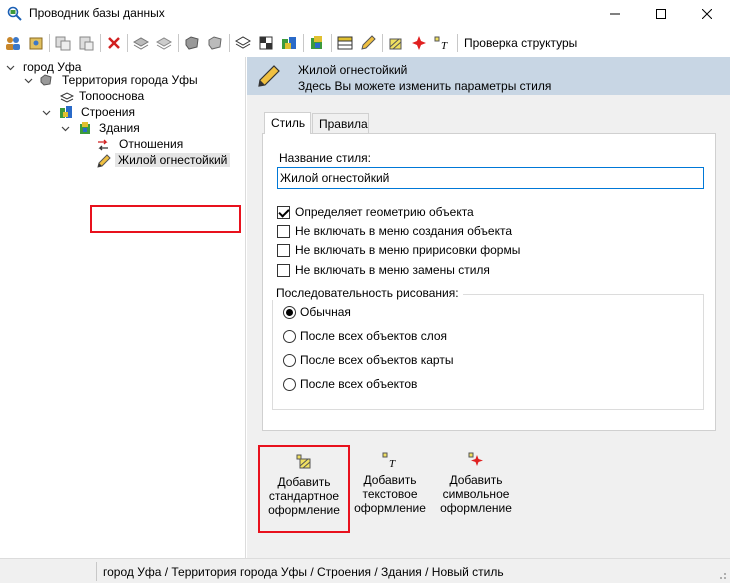 This screenshot has width=730, height=583. Describe the element at coordinates (289, 43) in the screenshot. I see `buildings-tool-icon` at that location.